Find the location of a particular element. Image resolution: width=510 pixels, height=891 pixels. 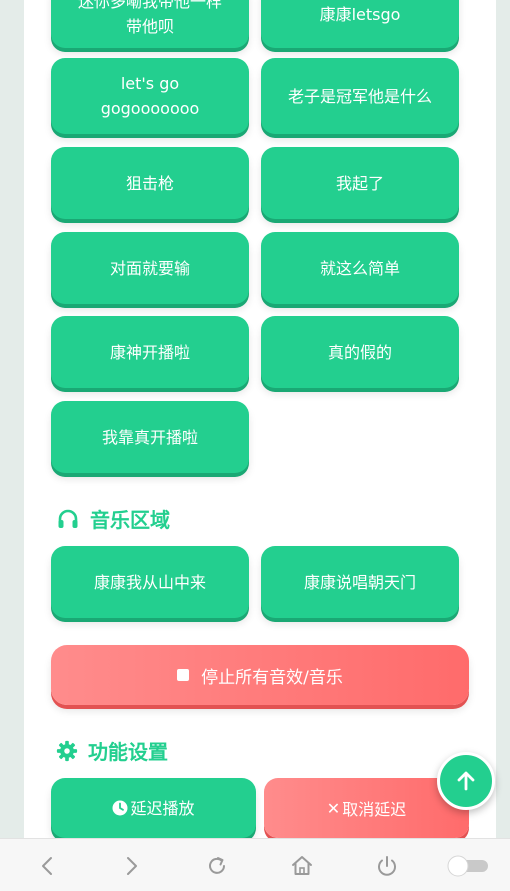

sound-button-label: 康康letsgo is located at coordinates (360, 14).